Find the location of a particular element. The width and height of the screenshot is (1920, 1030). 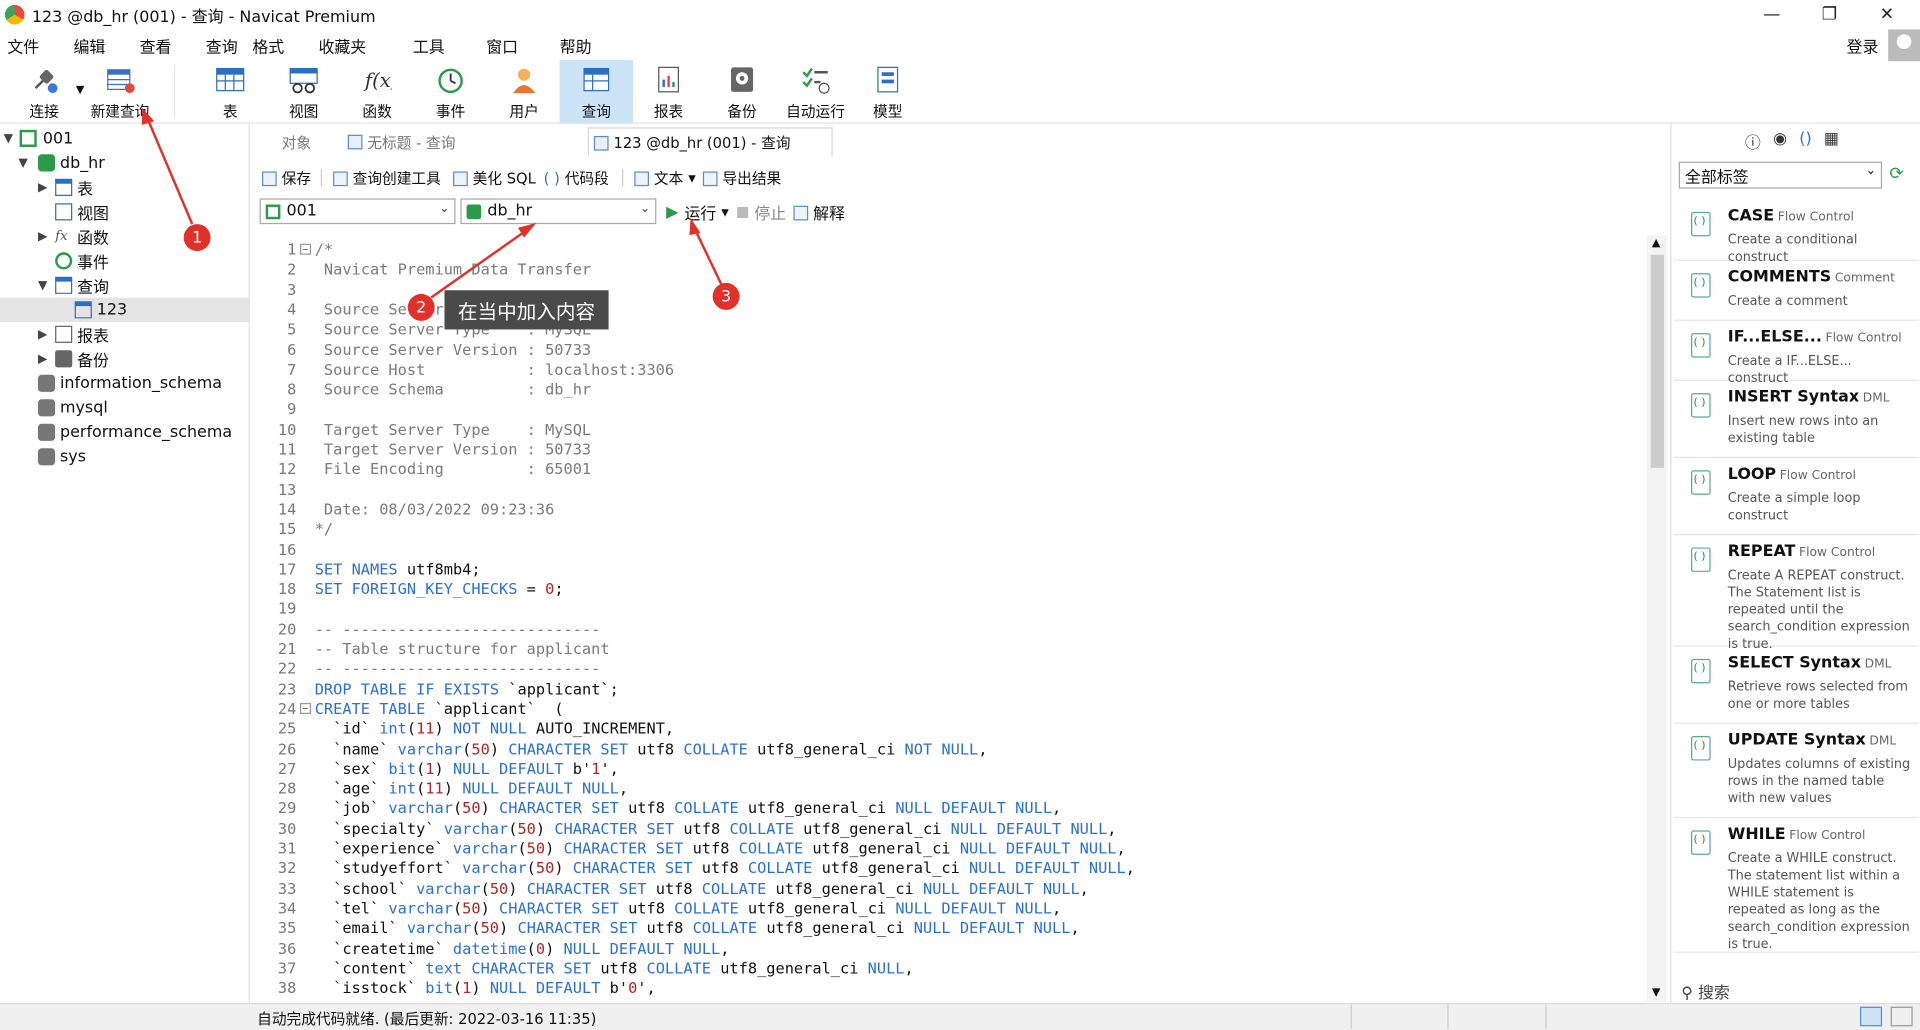

user-button: 用户 is located at coordinates (524, 92).